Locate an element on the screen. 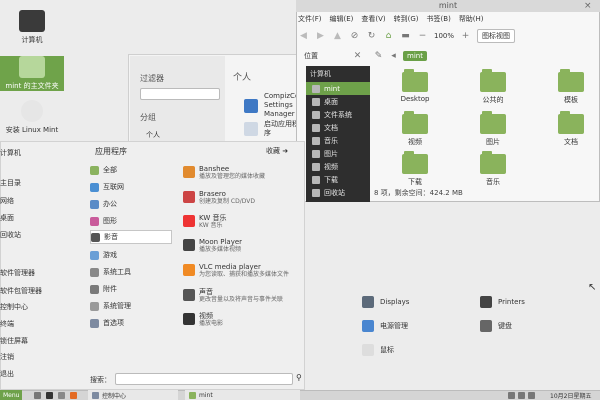 This screenshot has height=400, width=600. menu-view: 查看(V) is located at coordinates (373, 19).